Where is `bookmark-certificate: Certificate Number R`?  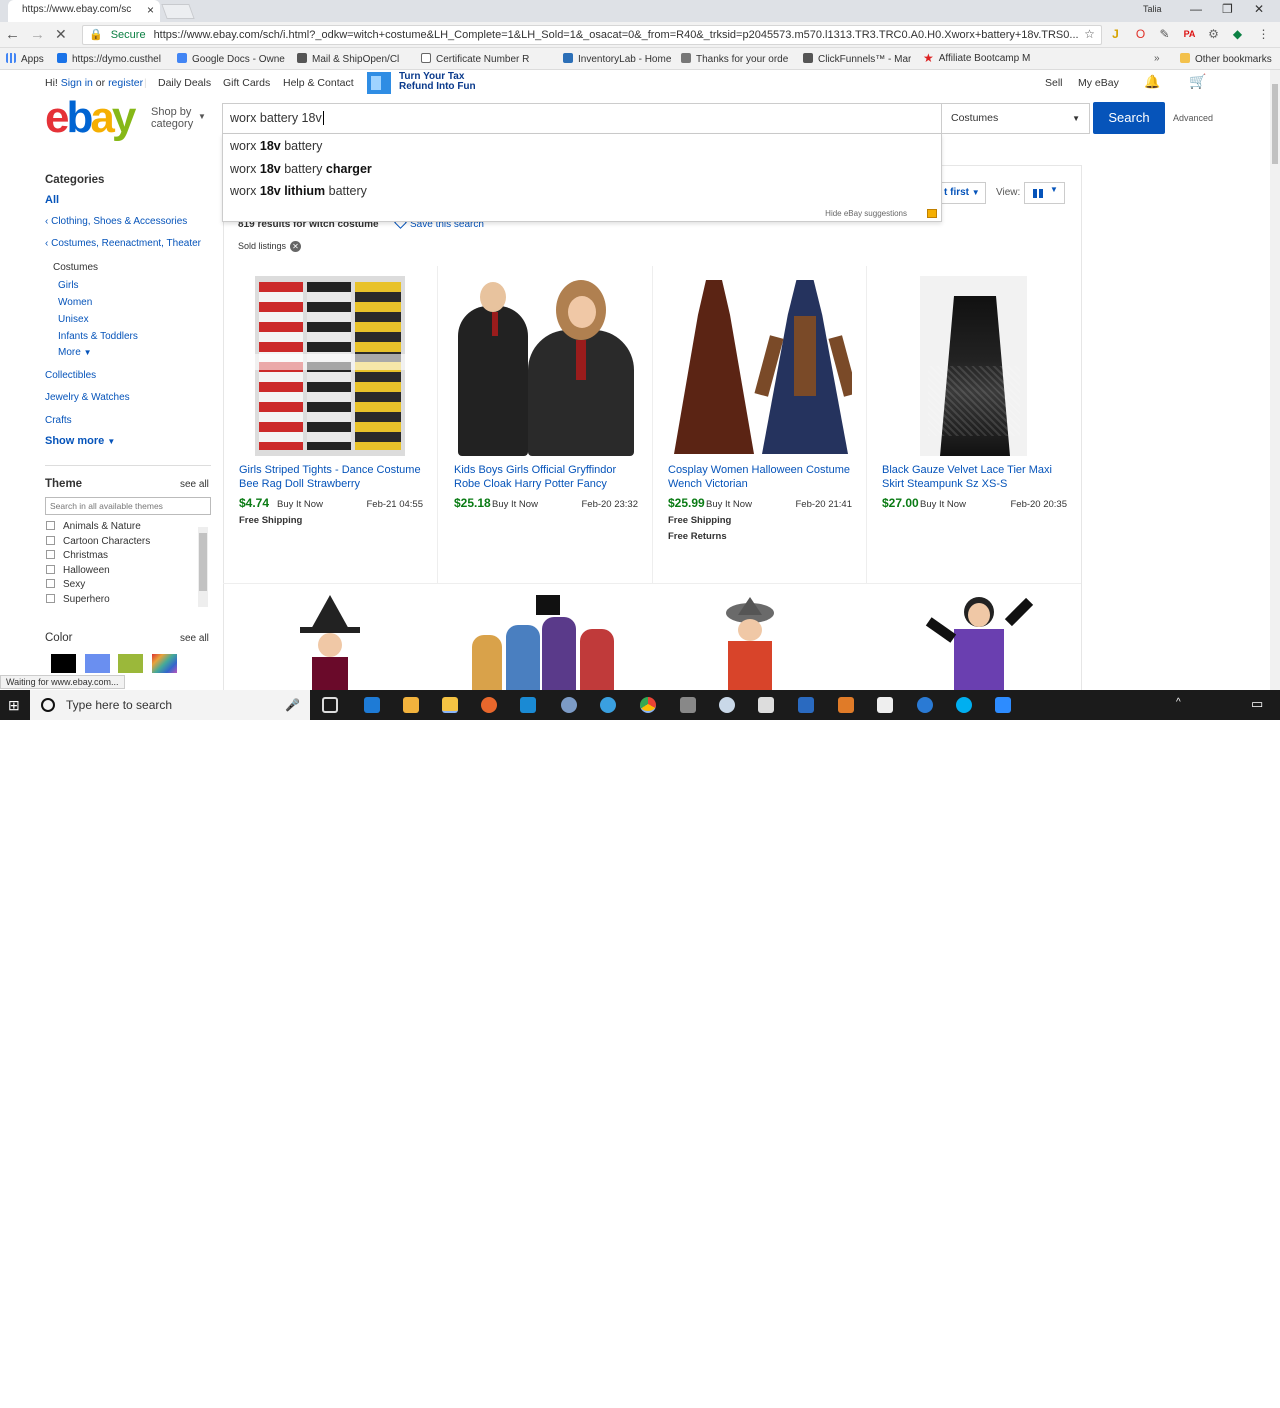
bookmark-certificate: Certificate Number R is located at coordinates (485, 59).